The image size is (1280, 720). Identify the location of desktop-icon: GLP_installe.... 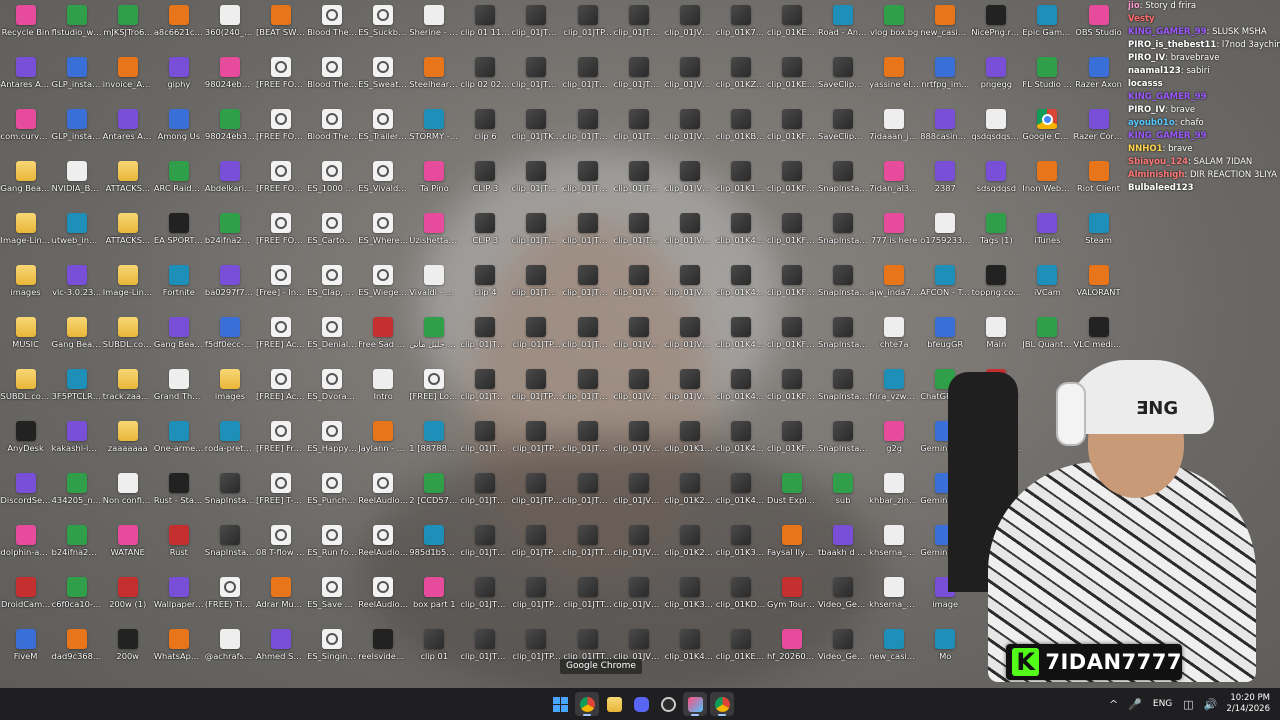
(76, 132).